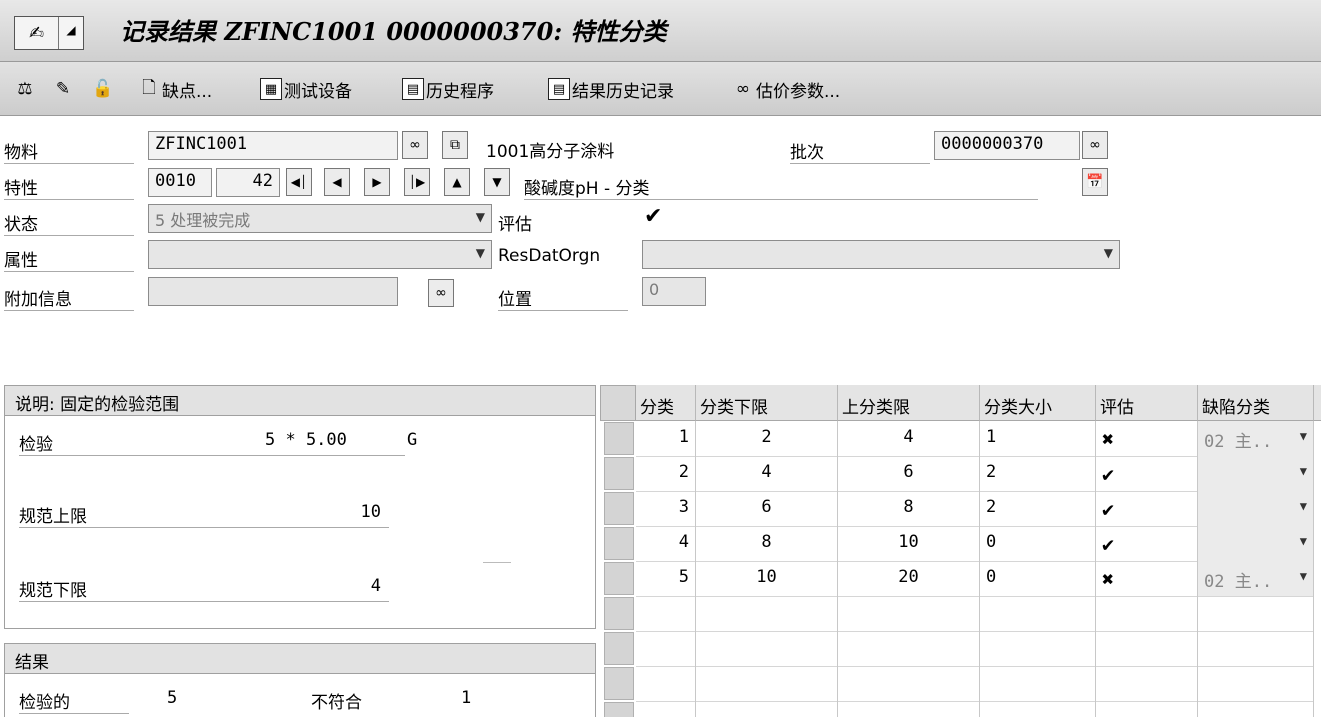 The width and height of the screenshot is (1321, 717). What do you see at coordinates (1256, 684) in the screenshot?
I see `cell-defect-class` at bounding box center [1256, 684].